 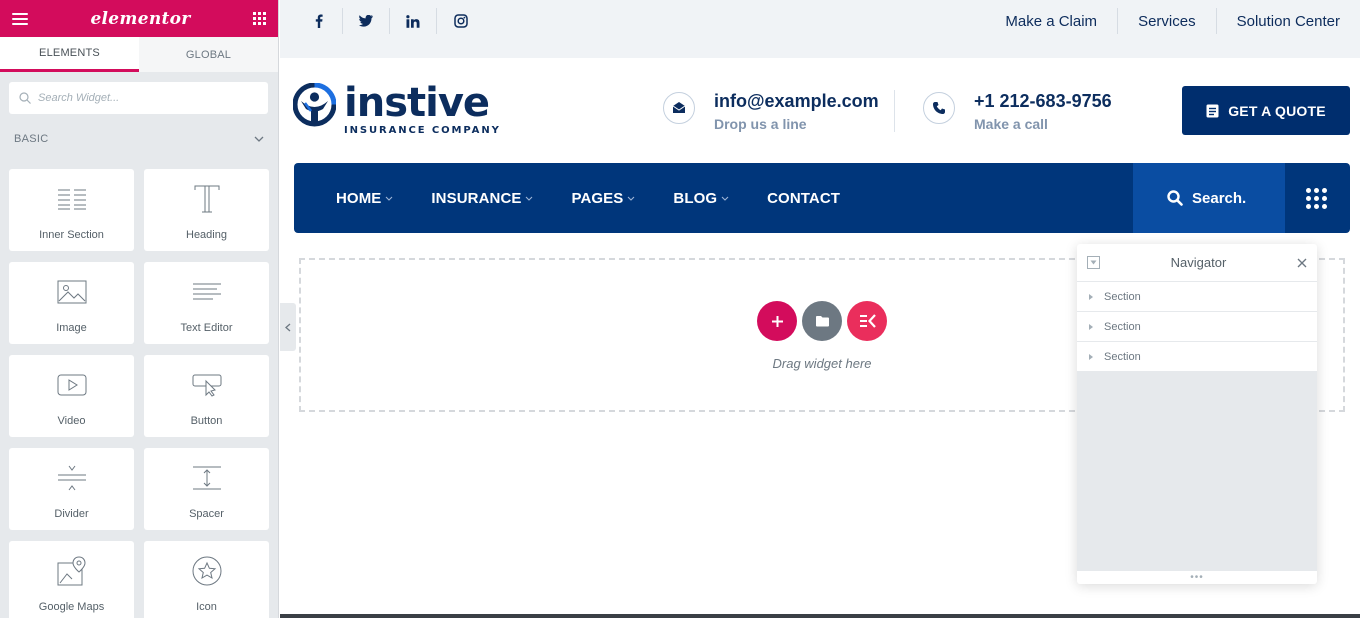 I want to click on umbrella-person-logo-icon, so click(x=314, y=105).